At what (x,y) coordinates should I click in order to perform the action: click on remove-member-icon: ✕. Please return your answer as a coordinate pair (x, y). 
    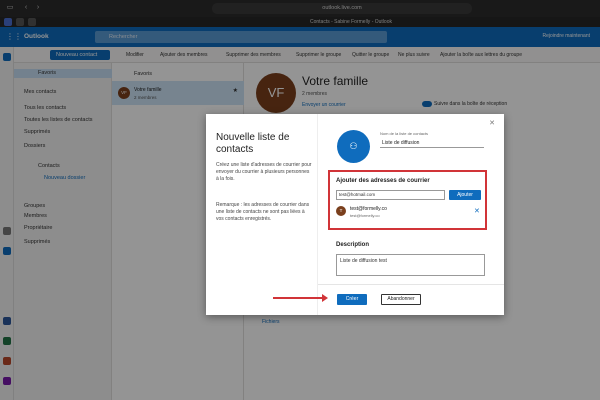
    Looking at the image, I should click on (477, 211).